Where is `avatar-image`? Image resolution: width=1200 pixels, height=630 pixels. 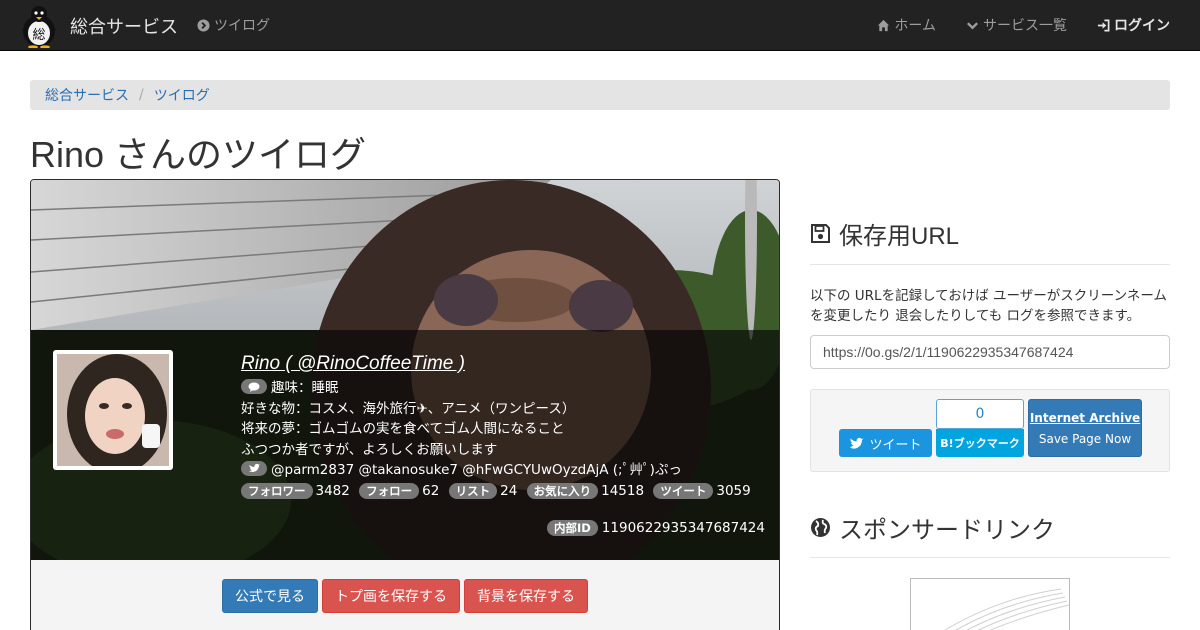
avatar-image is located at coordinates (113, 410).